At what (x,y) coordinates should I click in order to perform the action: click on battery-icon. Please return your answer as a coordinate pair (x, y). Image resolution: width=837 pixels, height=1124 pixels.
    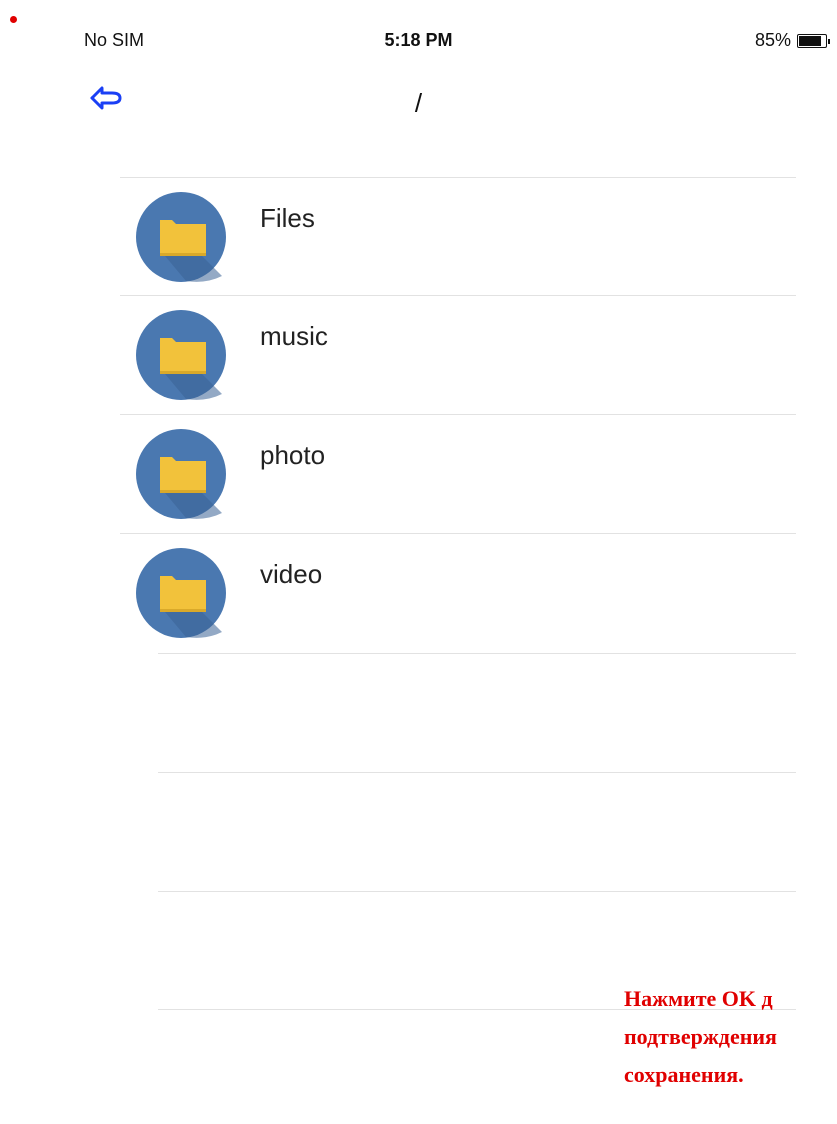
    Looking at the image, I should click on (813, 40).